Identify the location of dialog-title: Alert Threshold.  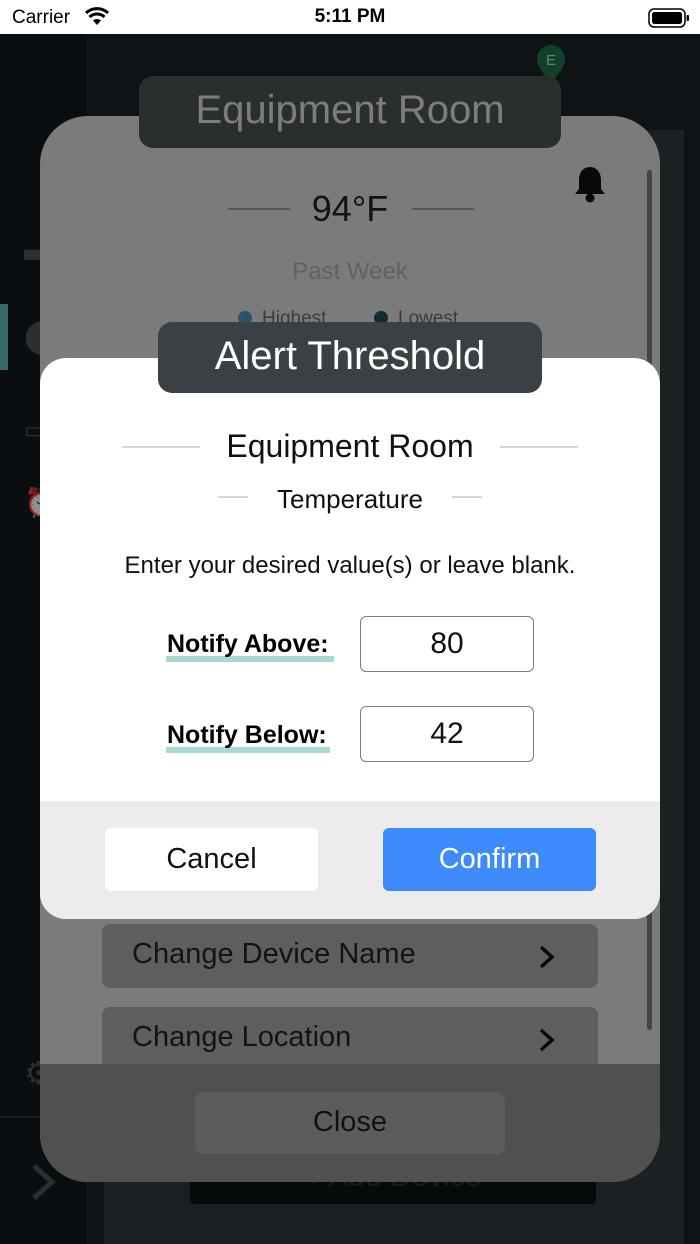
(350, 356).